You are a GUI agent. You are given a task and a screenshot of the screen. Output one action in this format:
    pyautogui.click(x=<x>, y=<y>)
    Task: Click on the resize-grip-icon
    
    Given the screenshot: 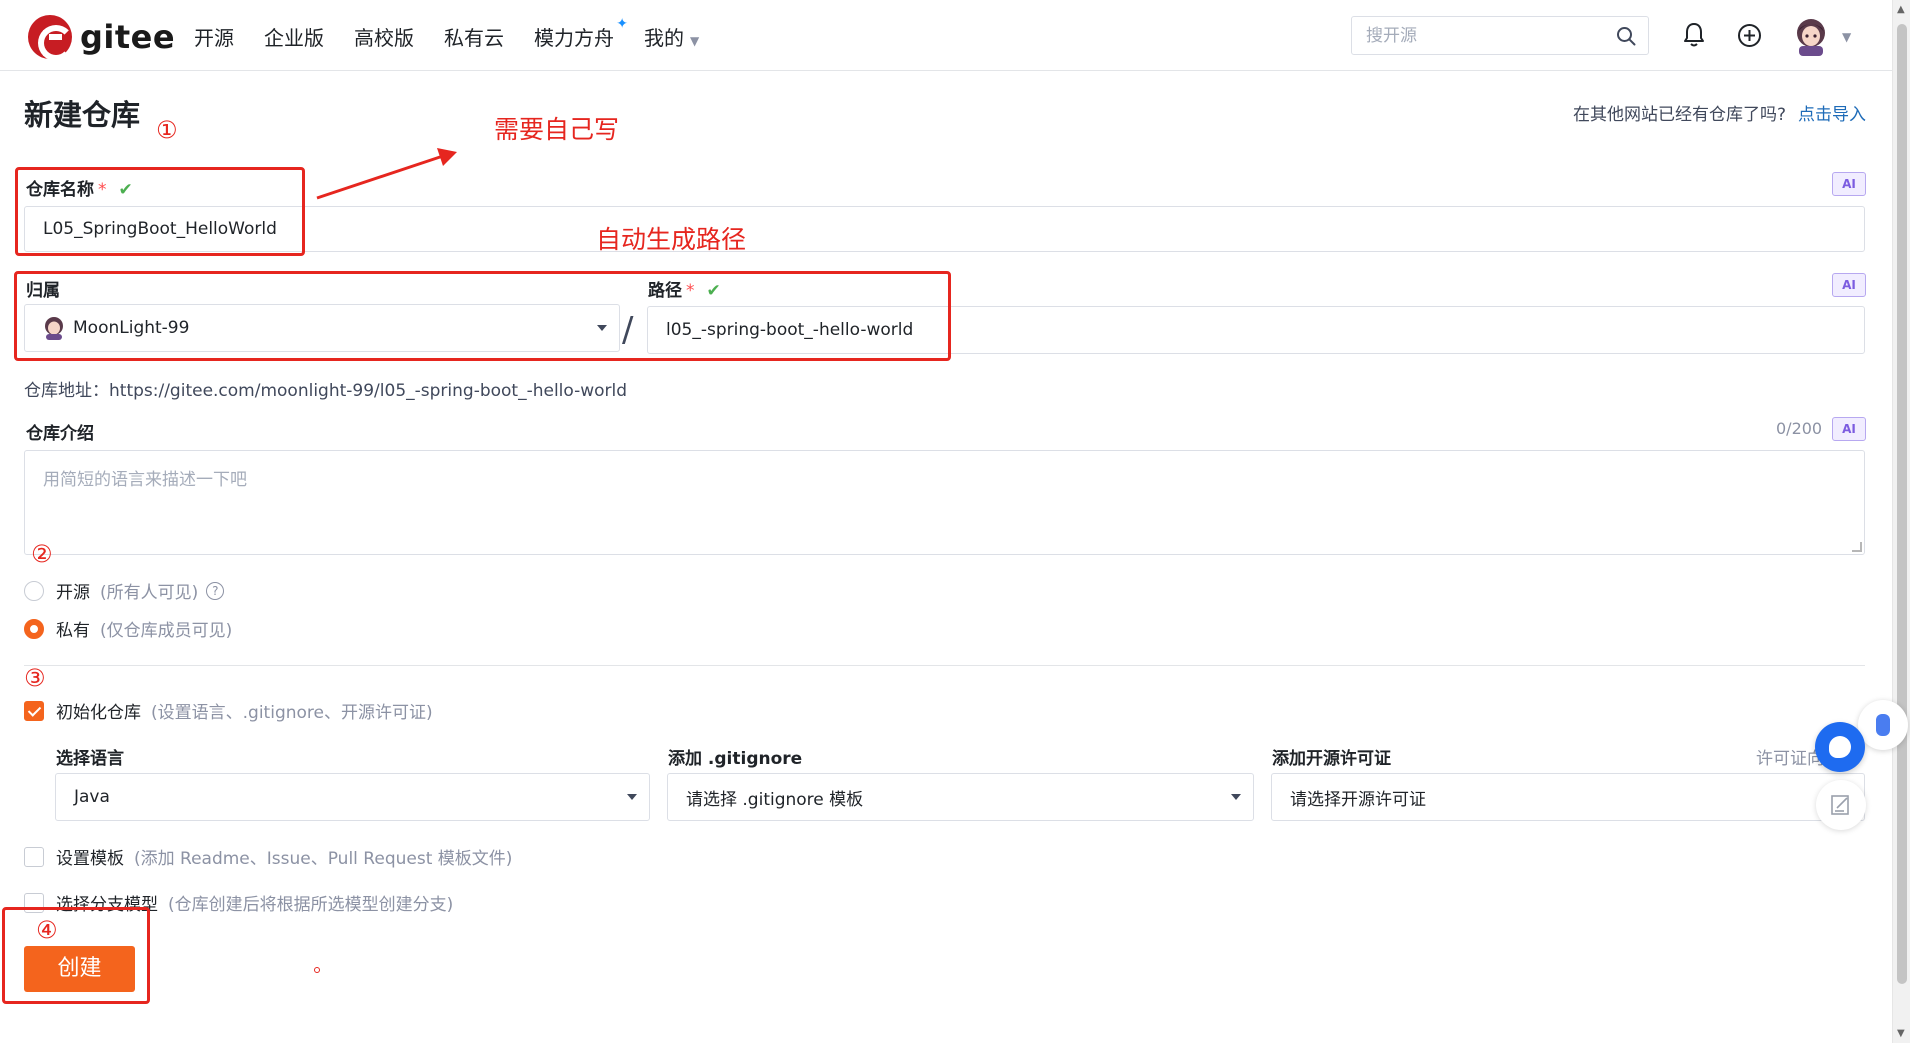 What is the action you would take?
    pyautogui.click(x=1857, y=547)
    